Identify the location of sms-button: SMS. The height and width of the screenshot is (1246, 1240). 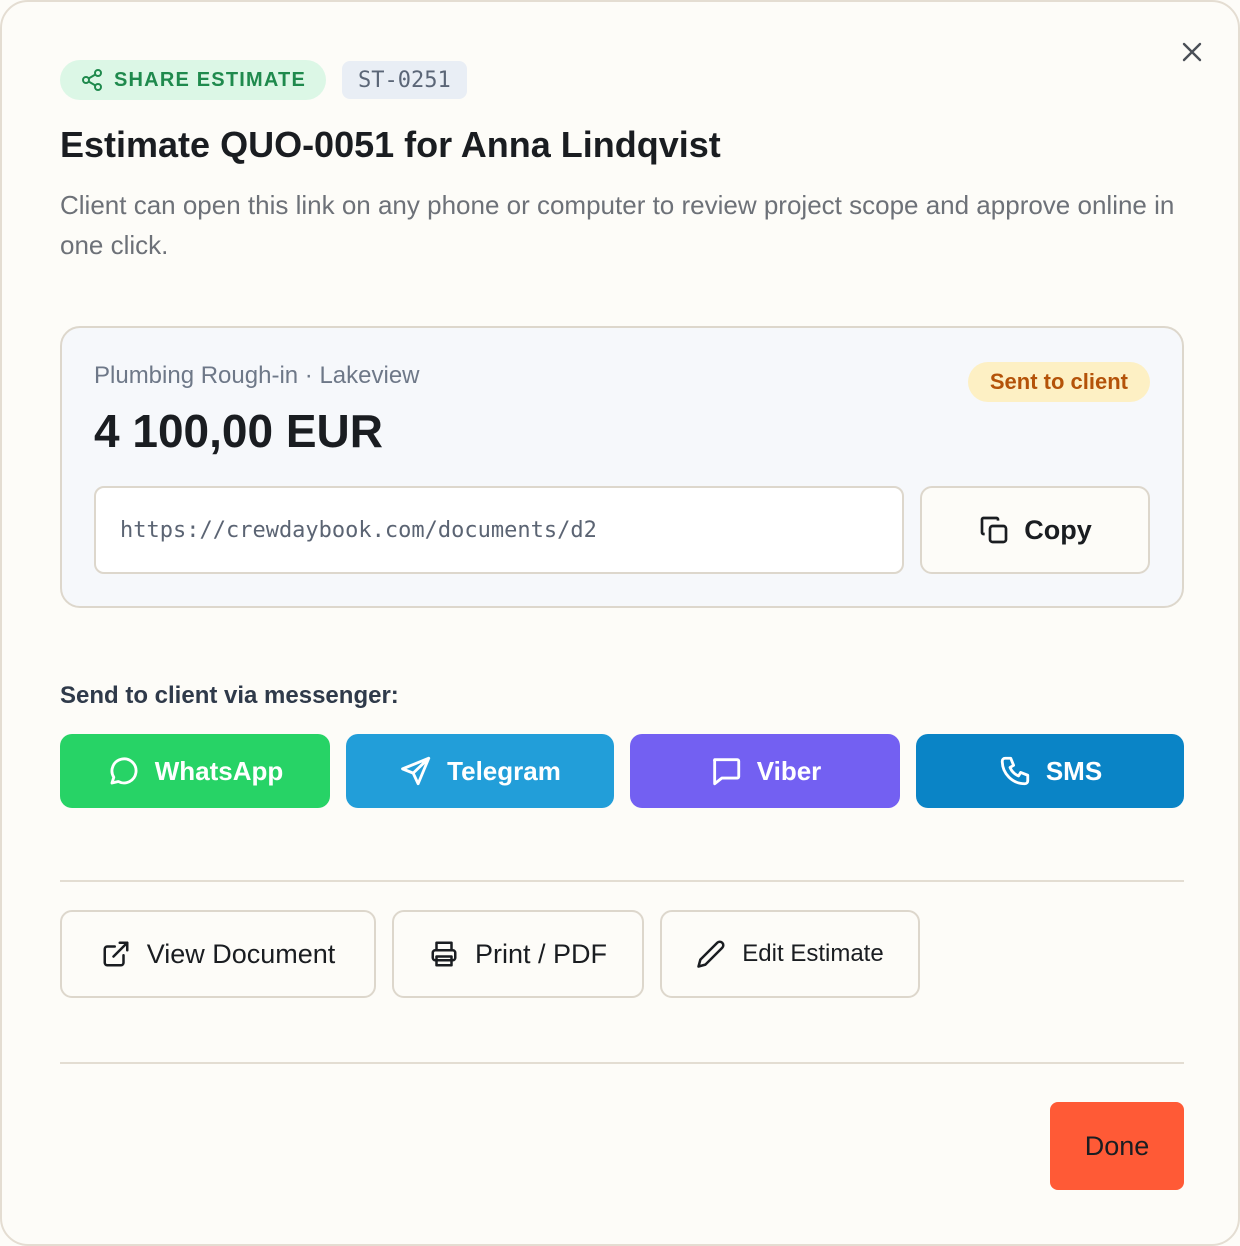
(1050, 771).